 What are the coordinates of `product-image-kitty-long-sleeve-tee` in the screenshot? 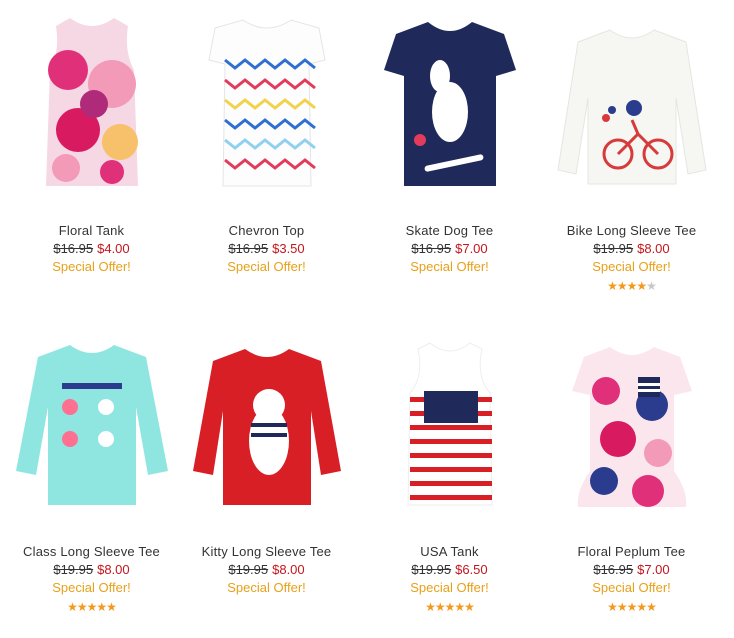 It's located at (266, 416).